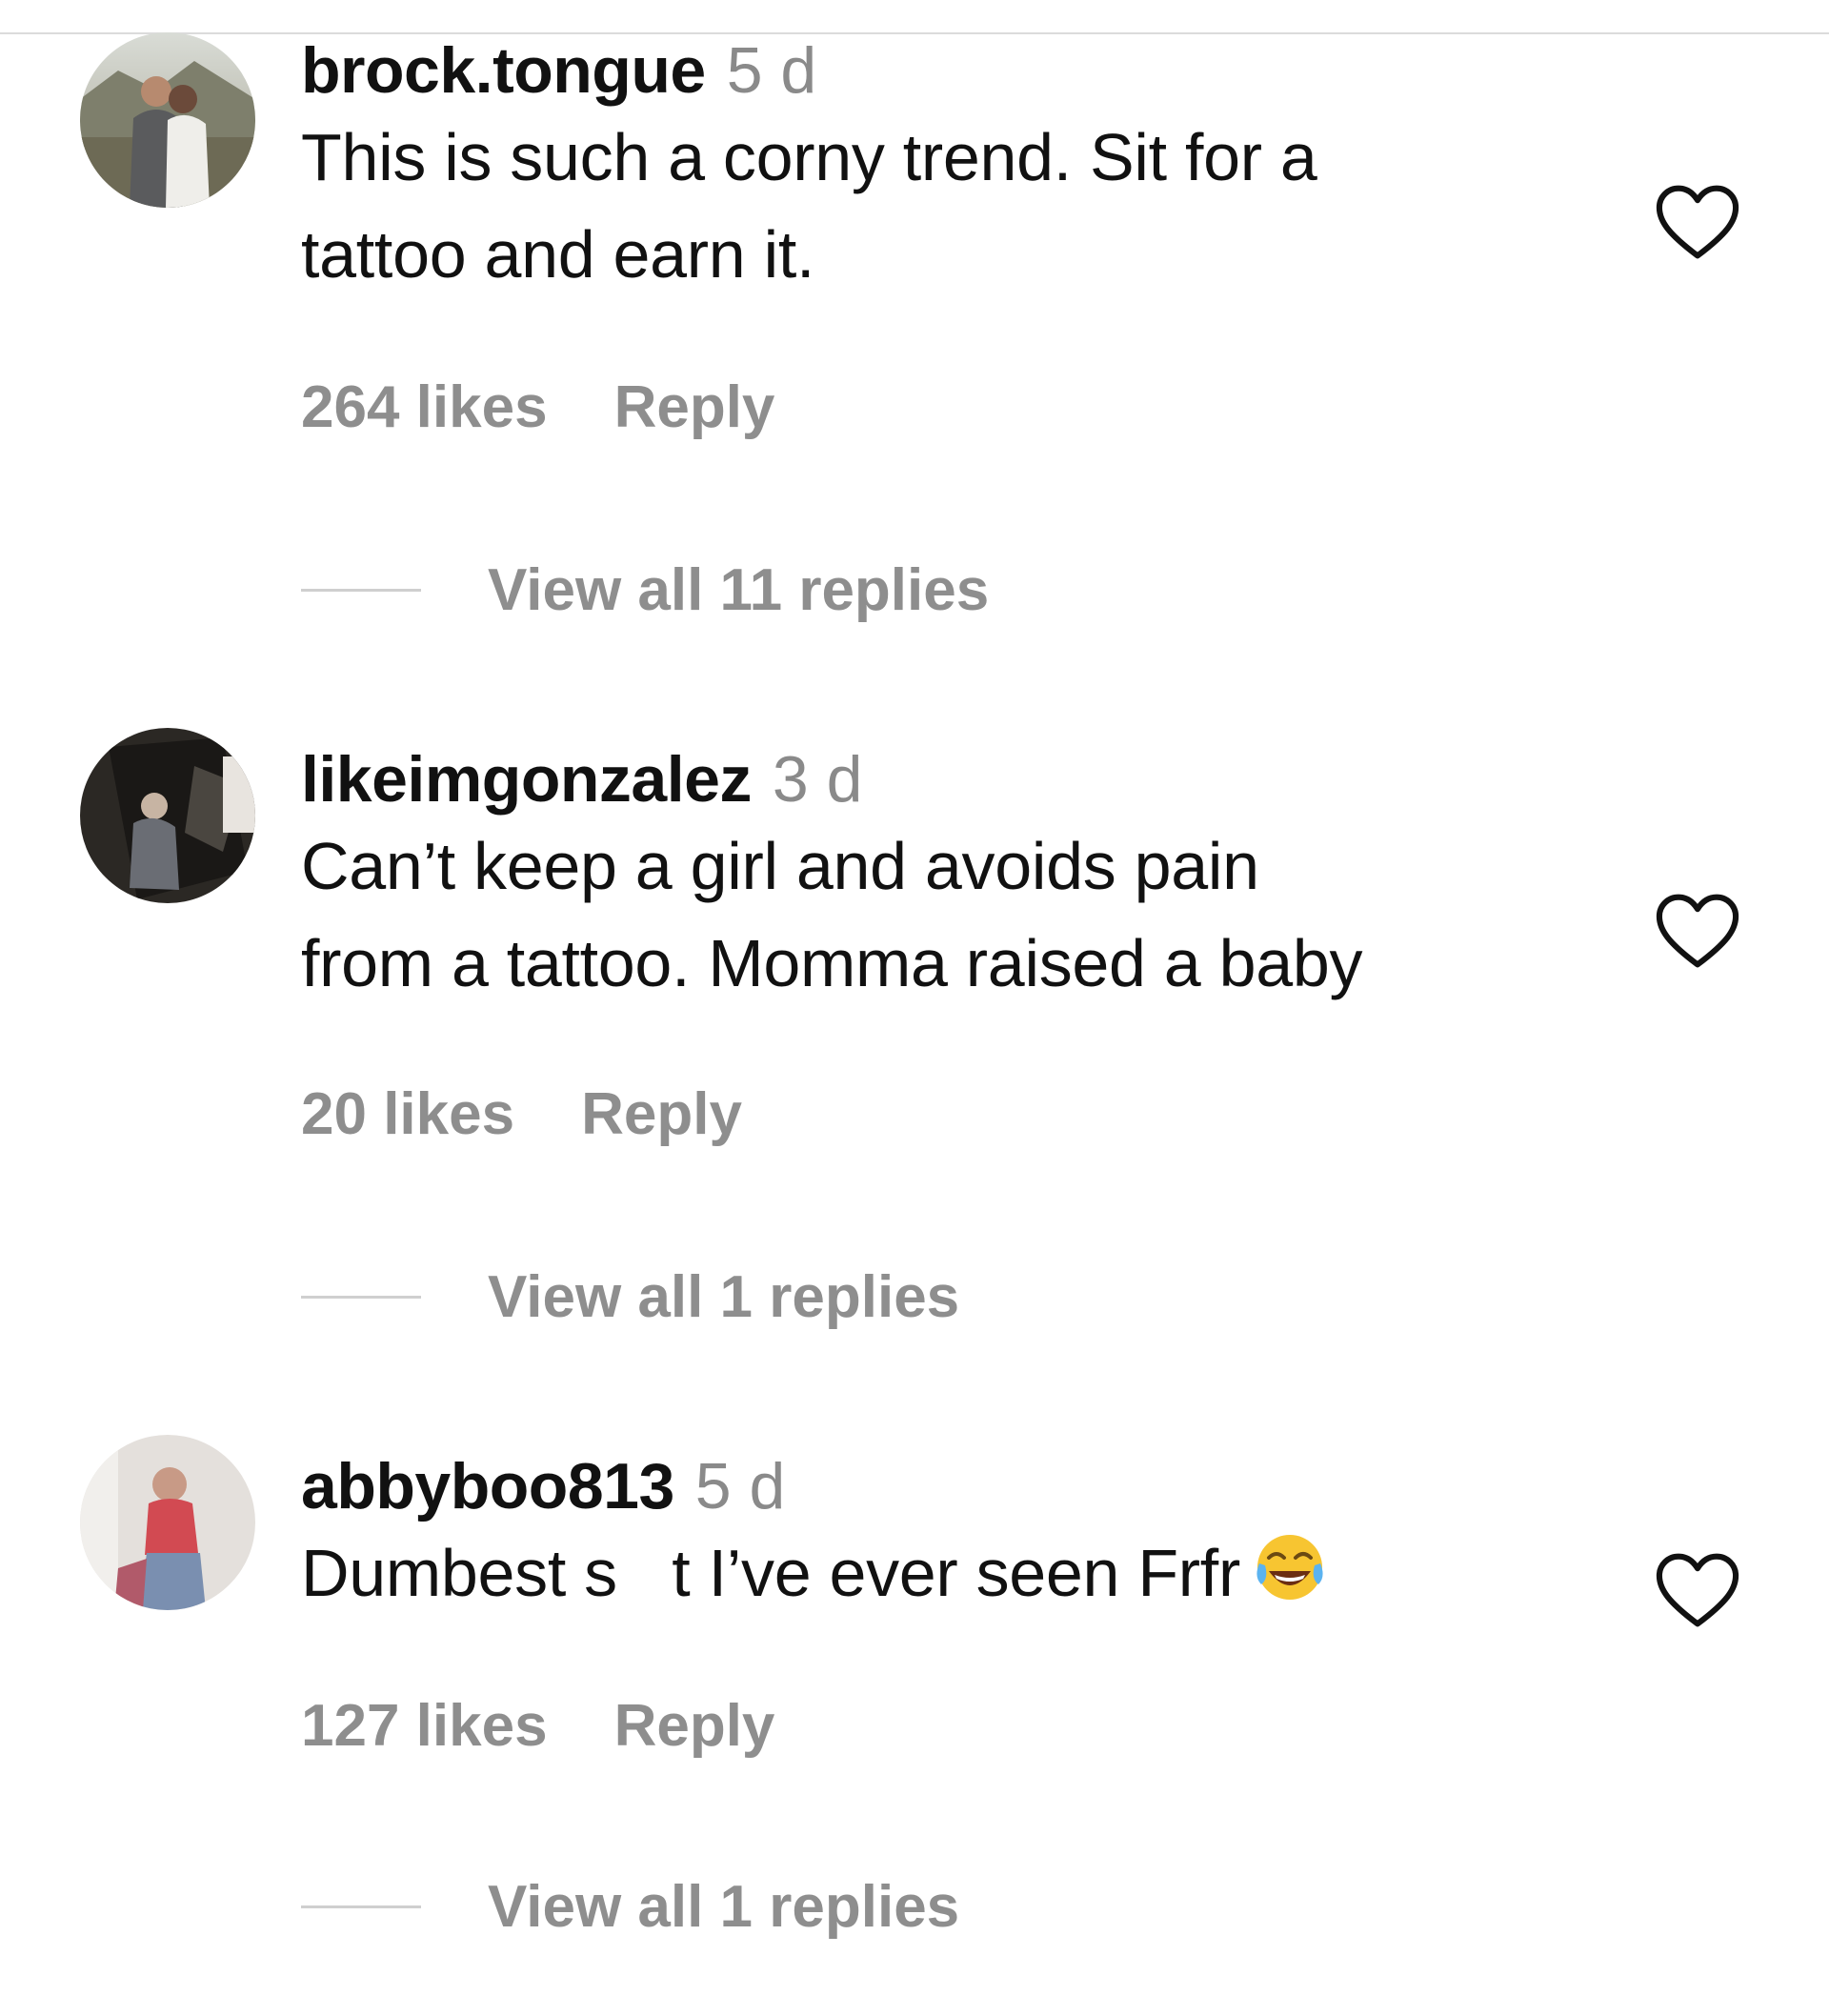 The height and width of the screenshot is (2016, 1829). Describe the element at coordinates (770, 1573) in the screenshot. I see `comment-text-line: Dumbest s t I’ve ever seen Frfr` at that location.